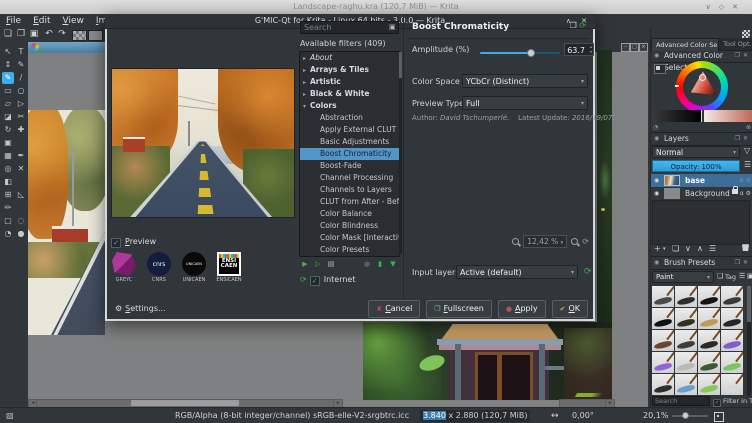 This screenshot has width=752, height=423. What do you see at coordinates (521, 309) in the screenshot?
I see `apply-button: ● Apply` at bounding box center [521, 309].